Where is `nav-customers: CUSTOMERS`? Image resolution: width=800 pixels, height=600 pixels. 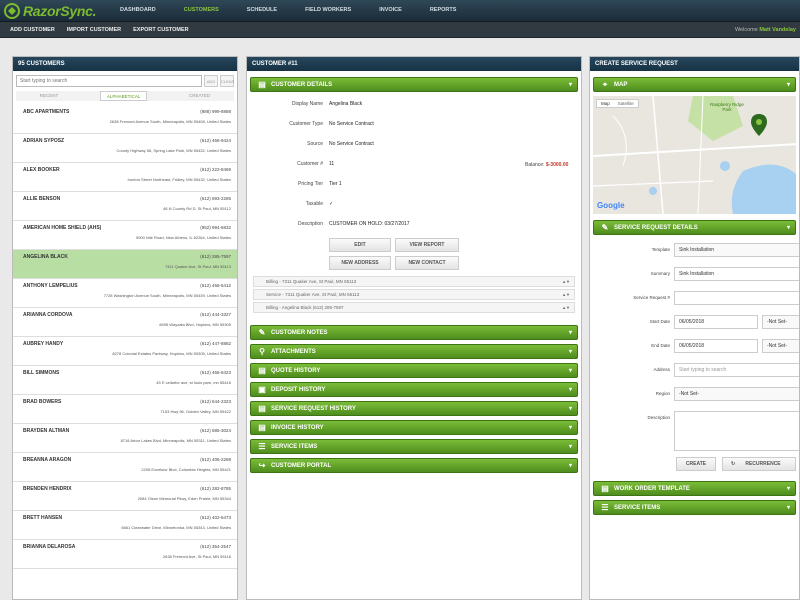
nav-customers: CUSTOMERS is located at coordinates (201, 11).